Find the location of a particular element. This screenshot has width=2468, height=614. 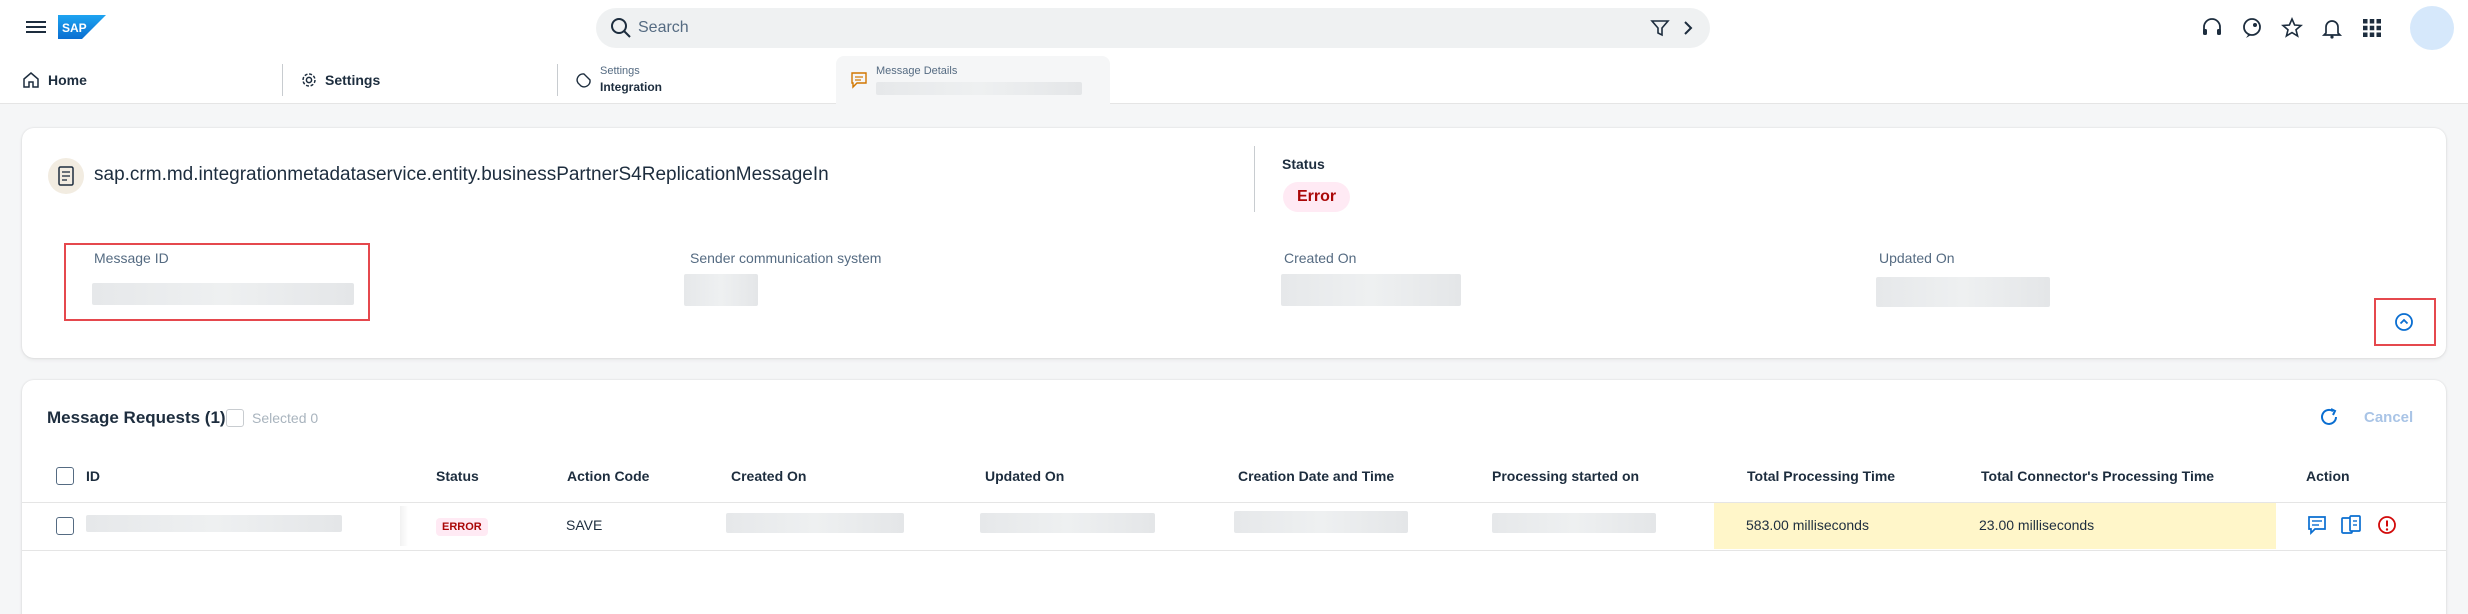

row-processing-started-value is located at coordinates (1574, 523).